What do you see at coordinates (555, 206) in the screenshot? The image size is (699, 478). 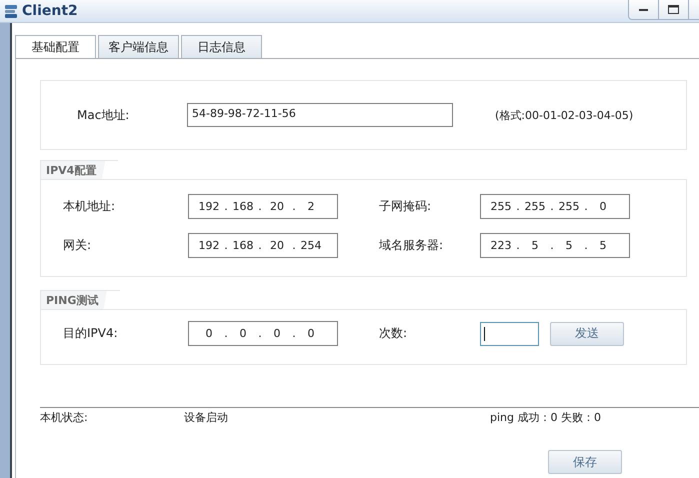 I see `ip-field: 255 . 255 . 255 . 0` at bounding box center [555, 206].